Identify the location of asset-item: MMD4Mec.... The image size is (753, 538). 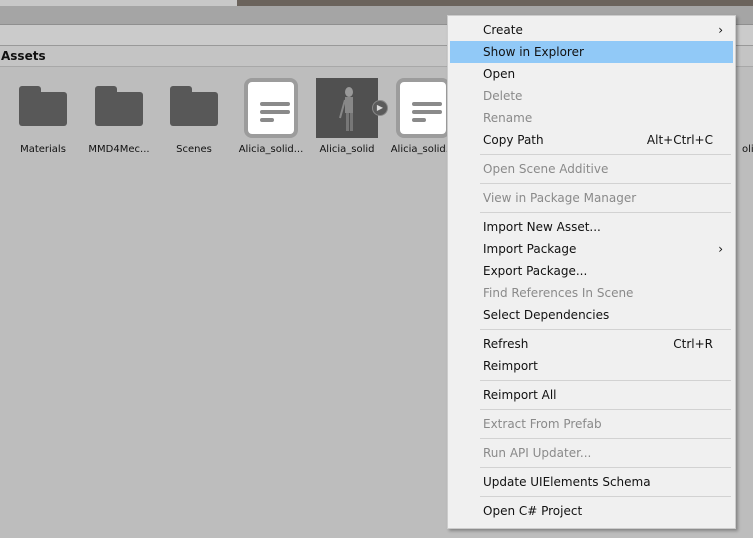
(119, 116).